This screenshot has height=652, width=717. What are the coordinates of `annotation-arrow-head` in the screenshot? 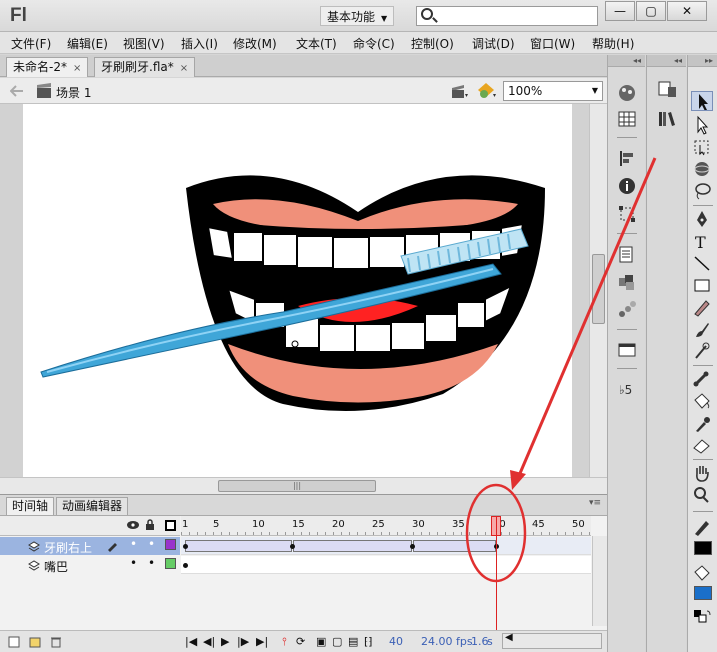 It's located at (518, 480).